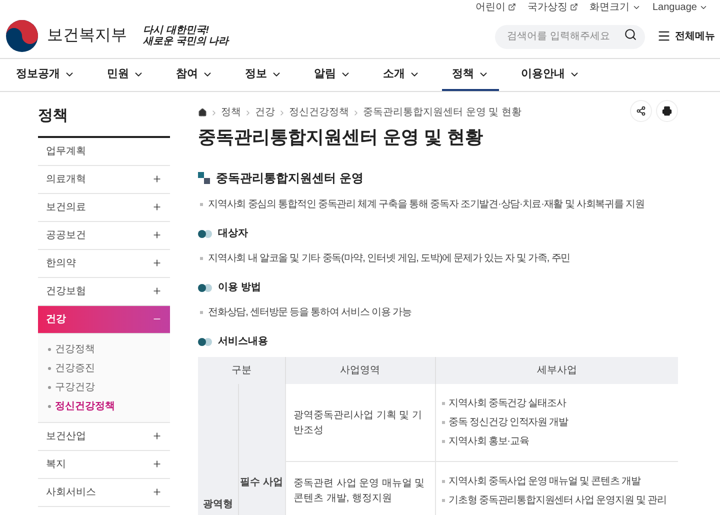 Image resolution: width=720 pixels, height=515 pixels. What do you see at coordinates (125, 75) in the screenshot?
I see `nav-tab: 민원` at bounding box center [125, 75].